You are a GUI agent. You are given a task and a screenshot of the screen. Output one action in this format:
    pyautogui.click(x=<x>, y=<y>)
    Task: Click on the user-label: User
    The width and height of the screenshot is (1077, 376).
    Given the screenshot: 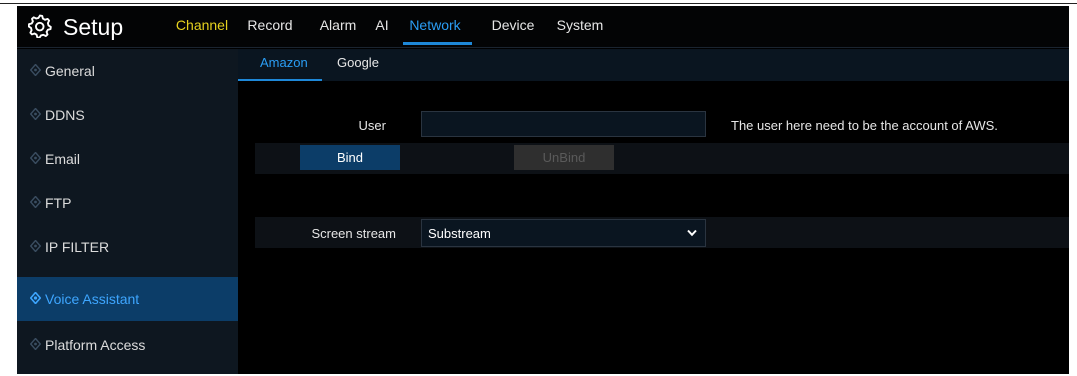 What is the action you would take?
    pyautogui.click(x=372, y=125)
    